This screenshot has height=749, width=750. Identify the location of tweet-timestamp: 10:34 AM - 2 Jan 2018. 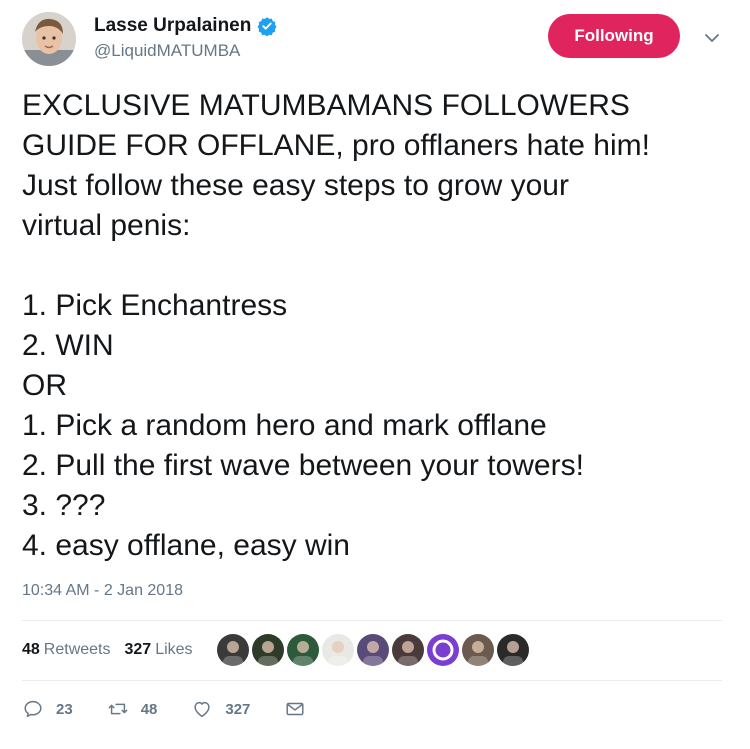
(102, 591).